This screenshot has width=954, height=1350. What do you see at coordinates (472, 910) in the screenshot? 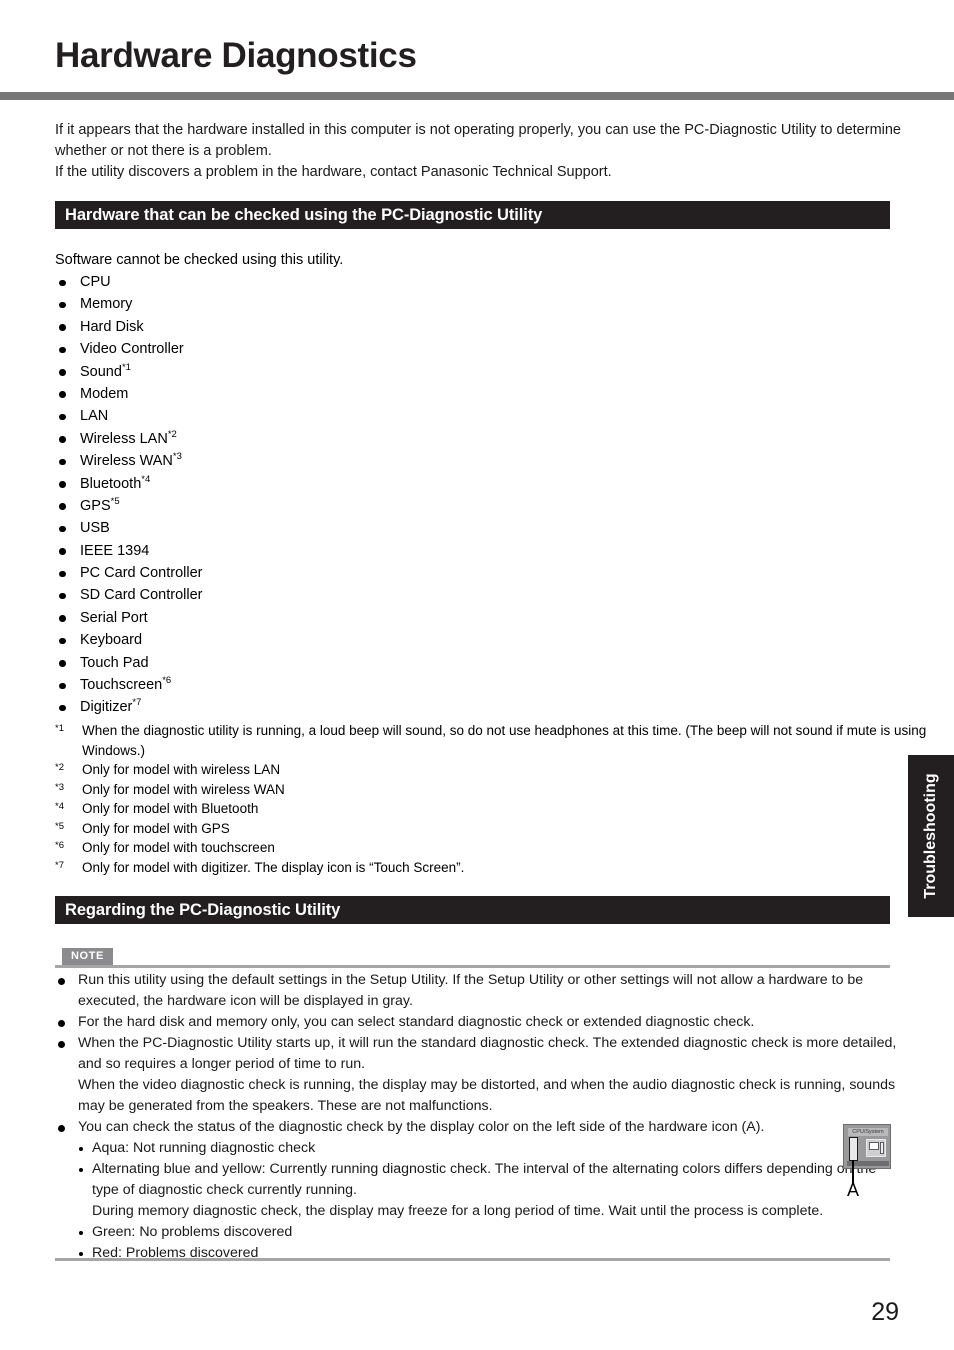
I see `section-header-regarding-utility: Regarding the PC-Diagnostic Utility` at bounding box center [472, 910].